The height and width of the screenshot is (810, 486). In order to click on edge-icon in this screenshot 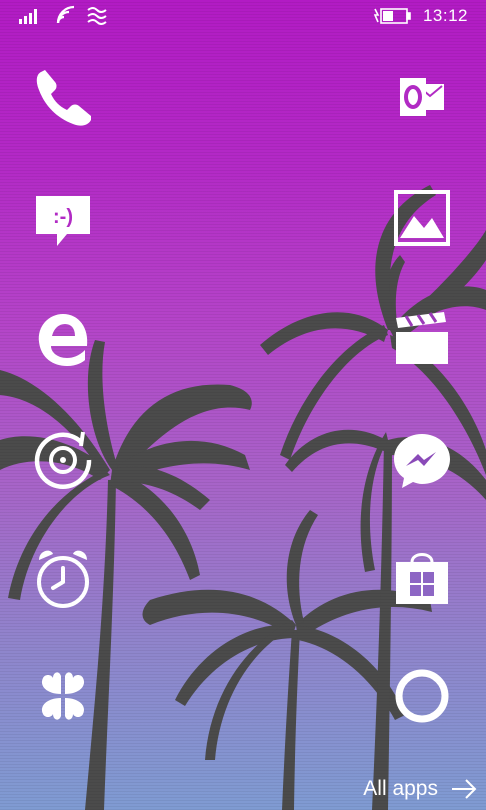, I will do `click(63, 340)`.